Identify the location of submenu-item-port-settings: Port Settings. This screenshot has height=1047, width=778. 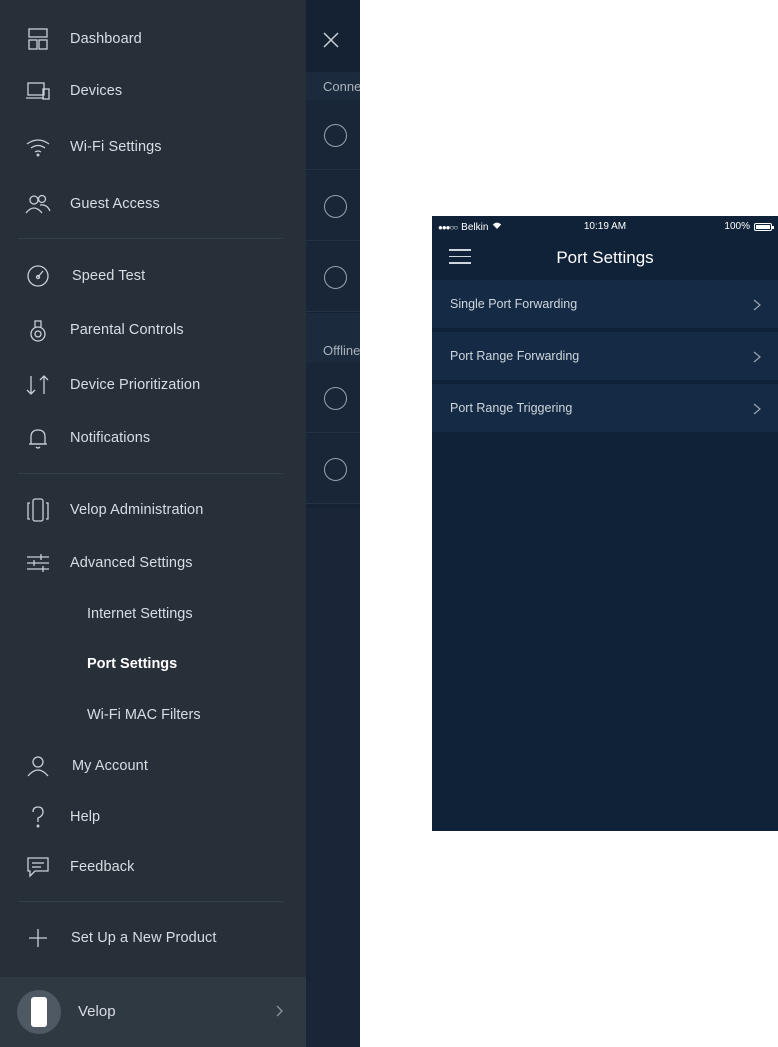
(153, 664).